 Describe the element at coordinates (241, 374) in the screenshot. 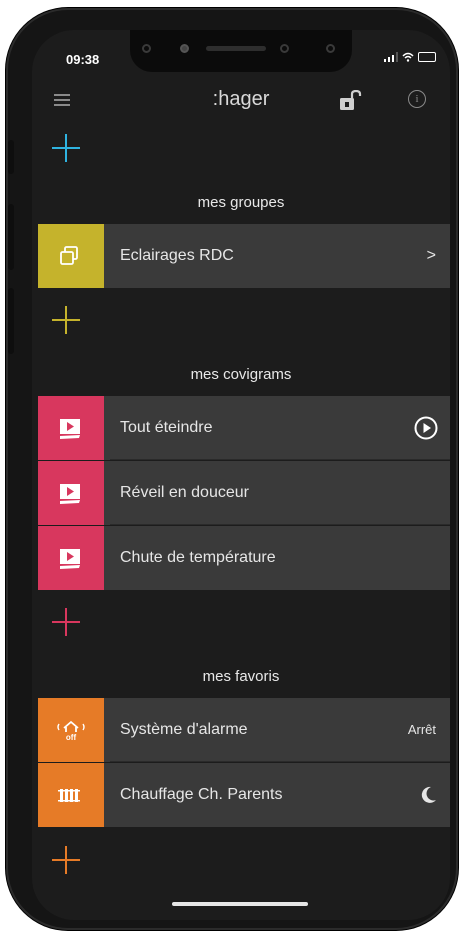

I see `section-title-covigrams: mes covigrams` at that location.